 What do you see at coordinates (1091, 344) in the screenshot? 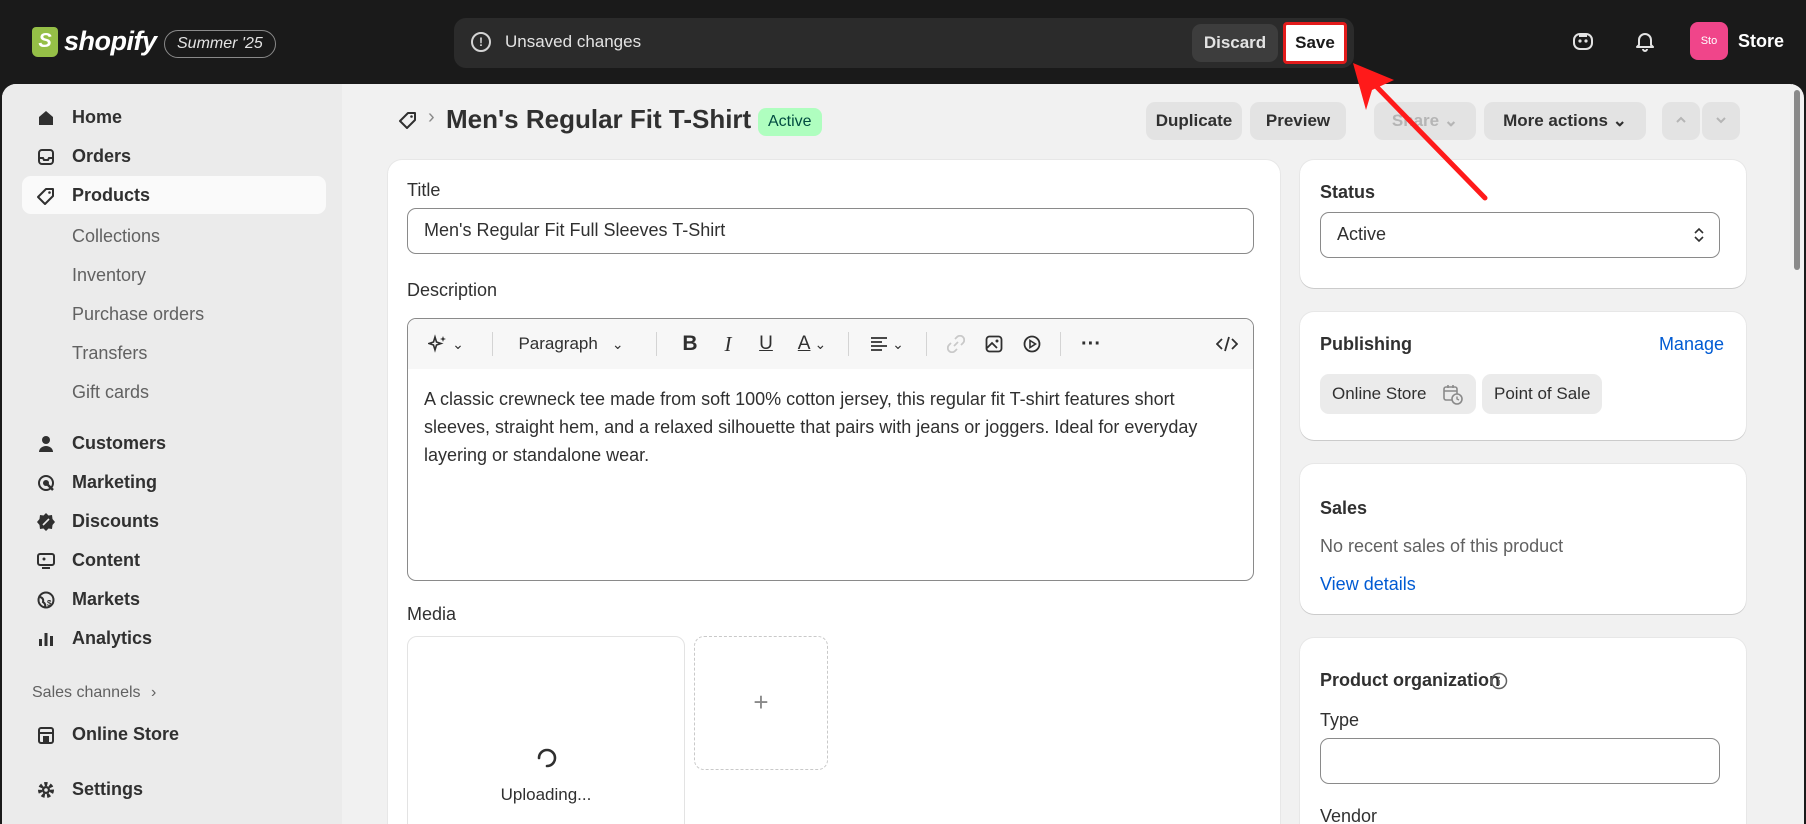
I see `more-formatting-button: ···` at bounding box center [1091, 344].